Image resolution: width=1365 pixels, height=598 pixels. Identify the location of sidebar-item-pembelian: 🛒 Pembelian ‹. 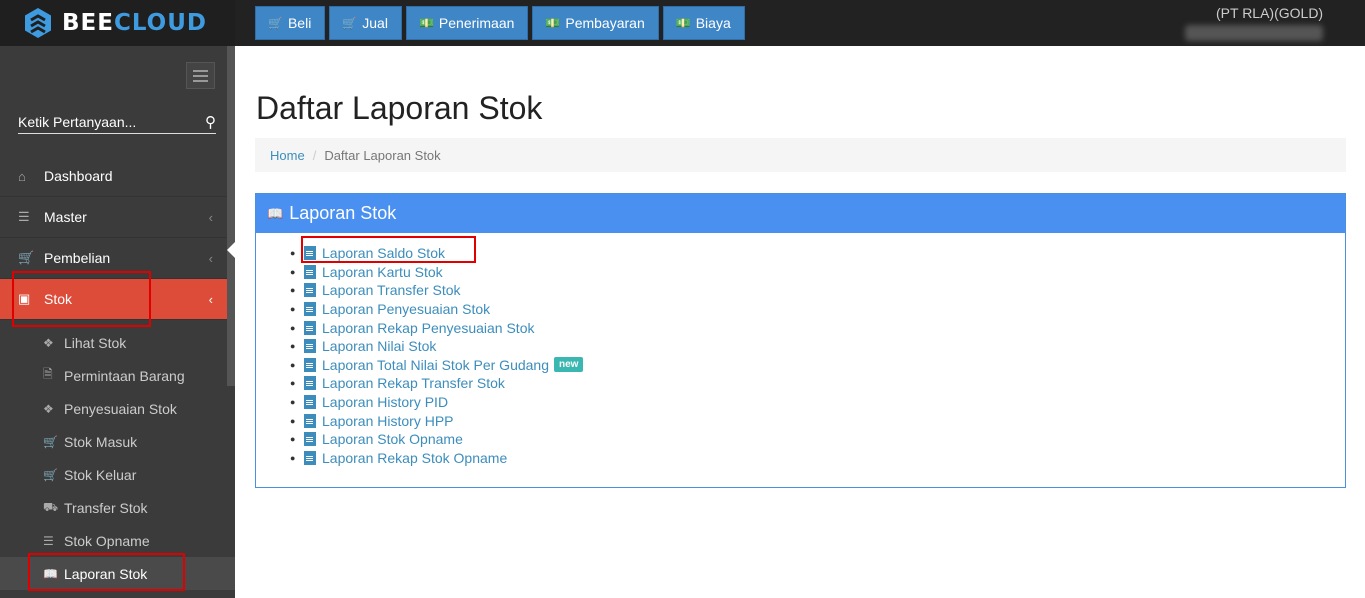
(113, 258).